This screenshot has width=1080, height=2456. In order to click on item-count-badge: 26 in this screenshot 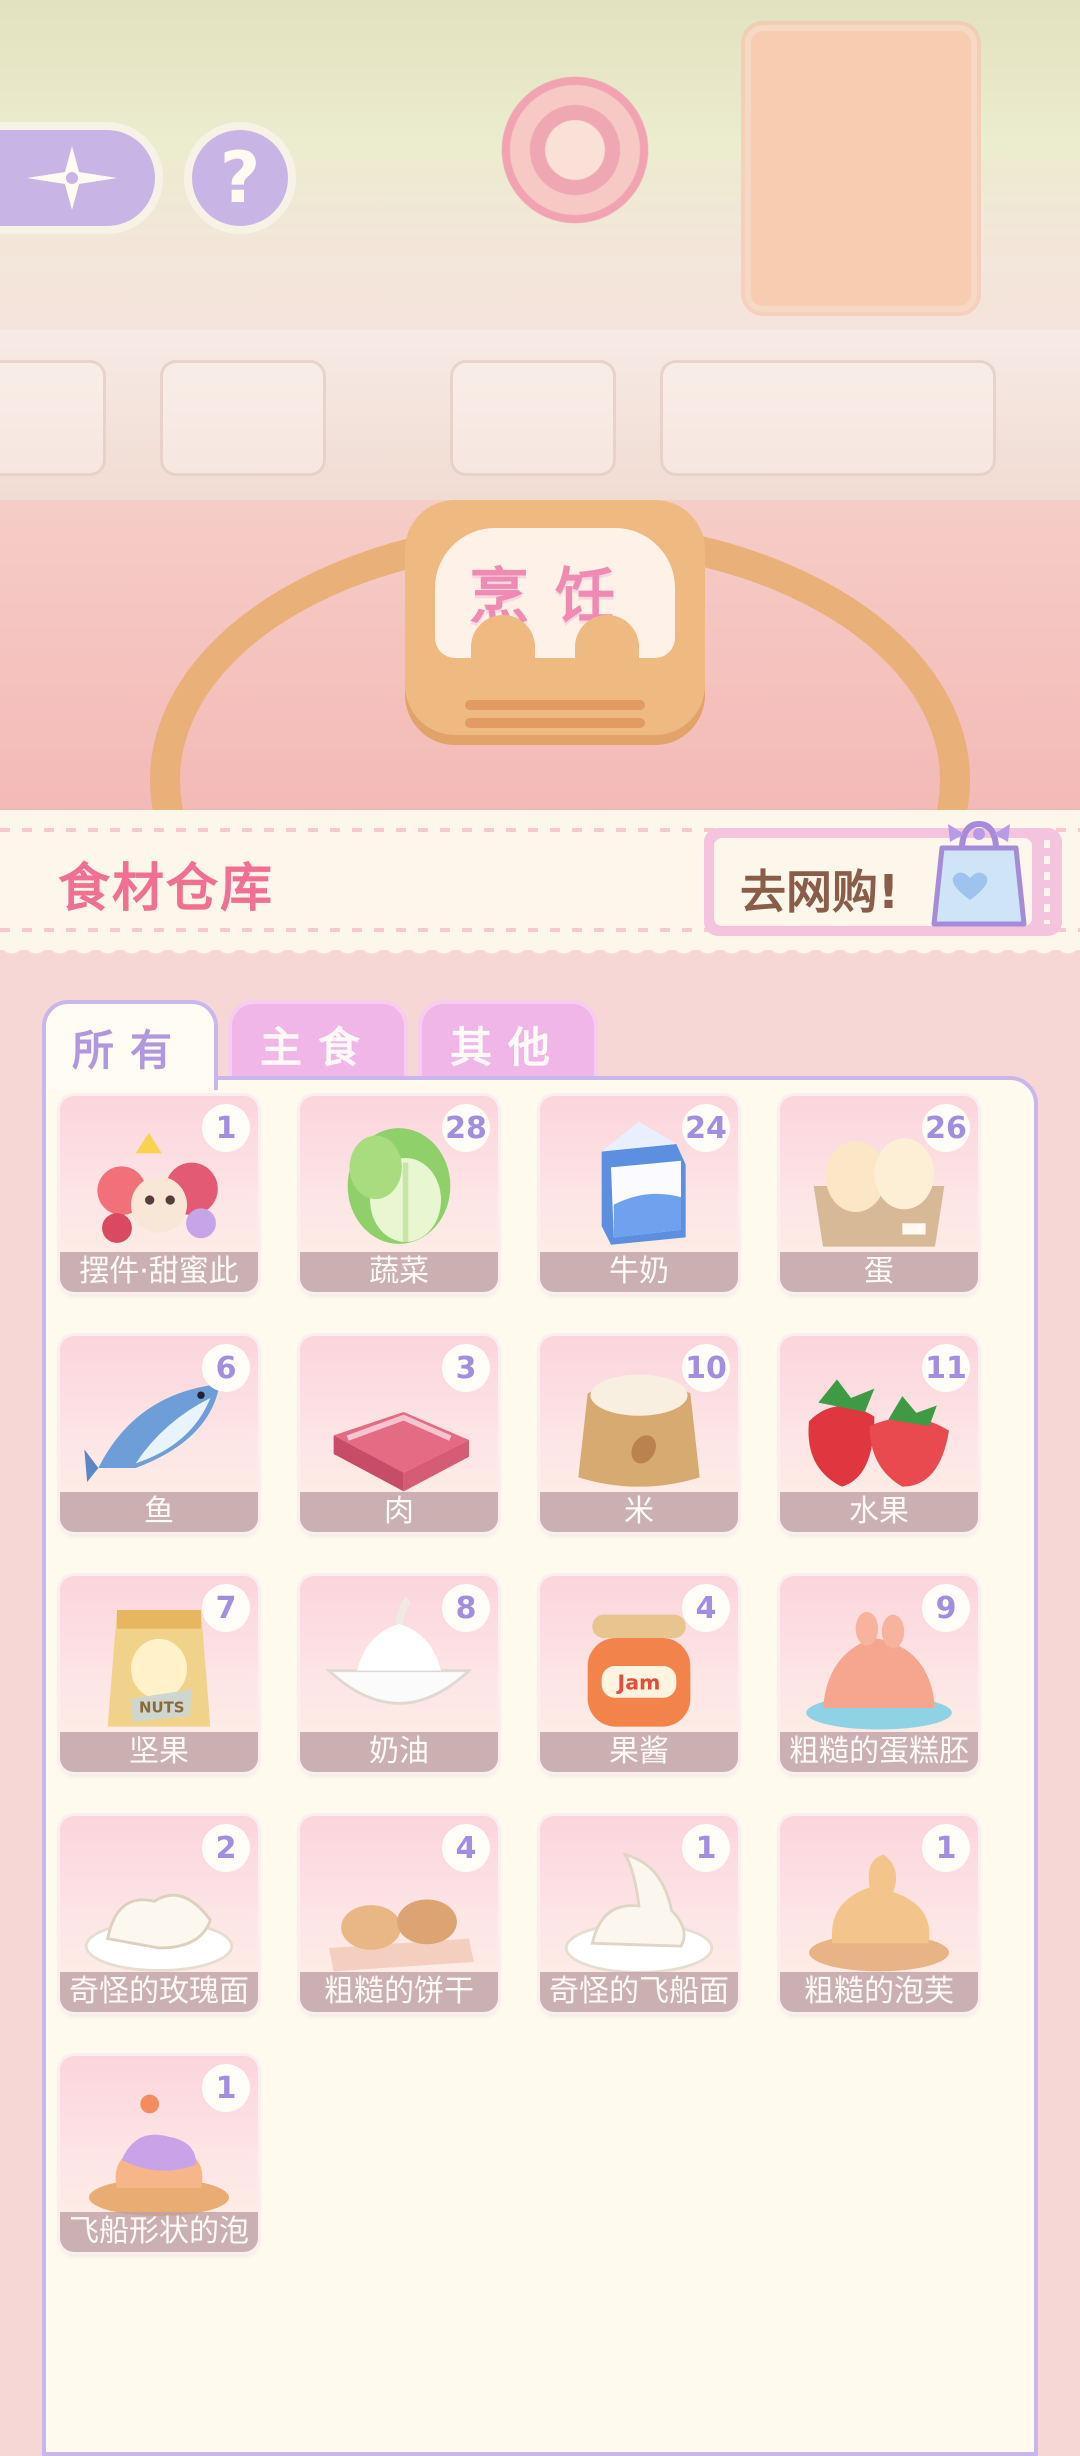, I will do `click(946, 1128)`.